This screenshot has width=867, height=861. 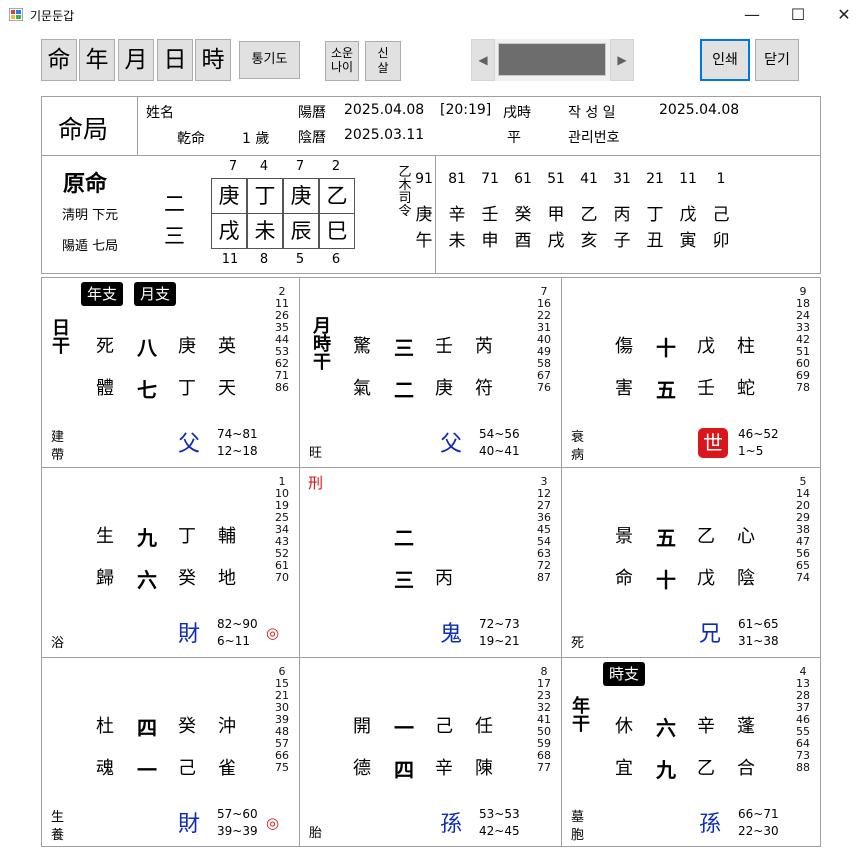 What do you see at coordinates (102, 294) in the screenshot?
I see `pillar-badge: 年支` at bounding box center [102, 294].